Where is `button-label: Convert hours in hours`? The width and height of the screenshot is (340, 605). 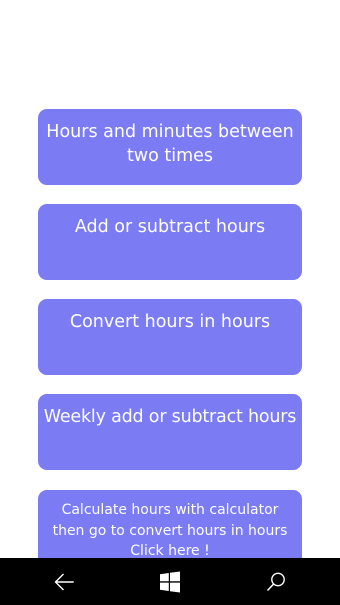 button-label: Convert hours in hours is located at coordinates (170, 322).